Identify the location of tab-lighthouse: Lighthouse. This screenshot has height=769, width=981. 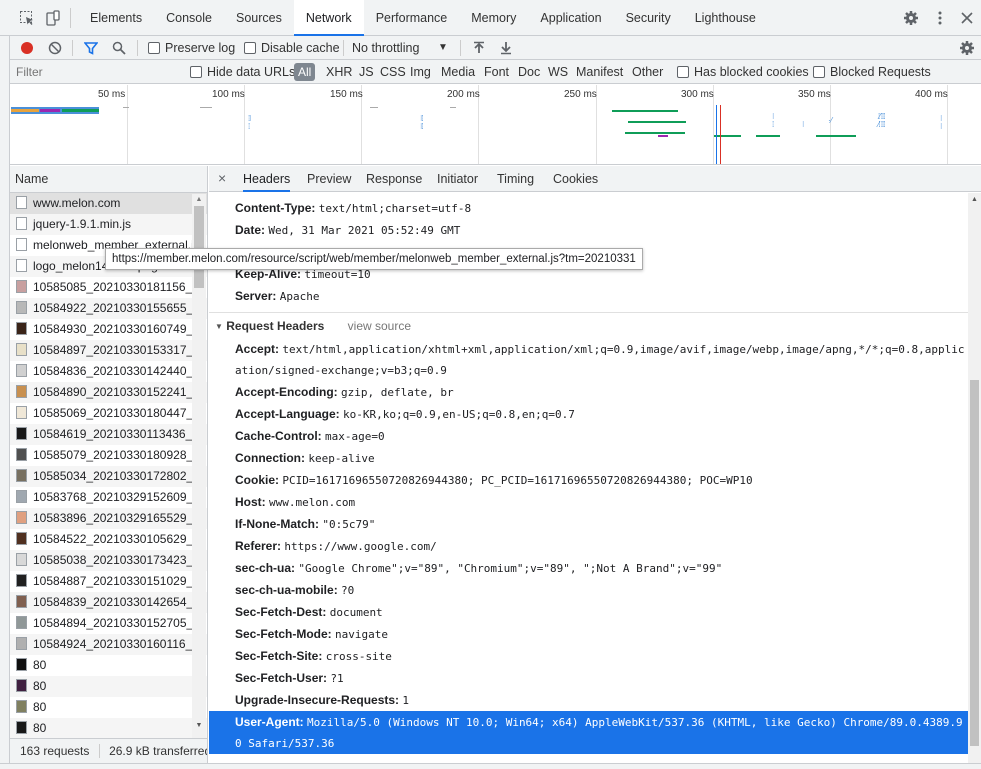
(725, 18).